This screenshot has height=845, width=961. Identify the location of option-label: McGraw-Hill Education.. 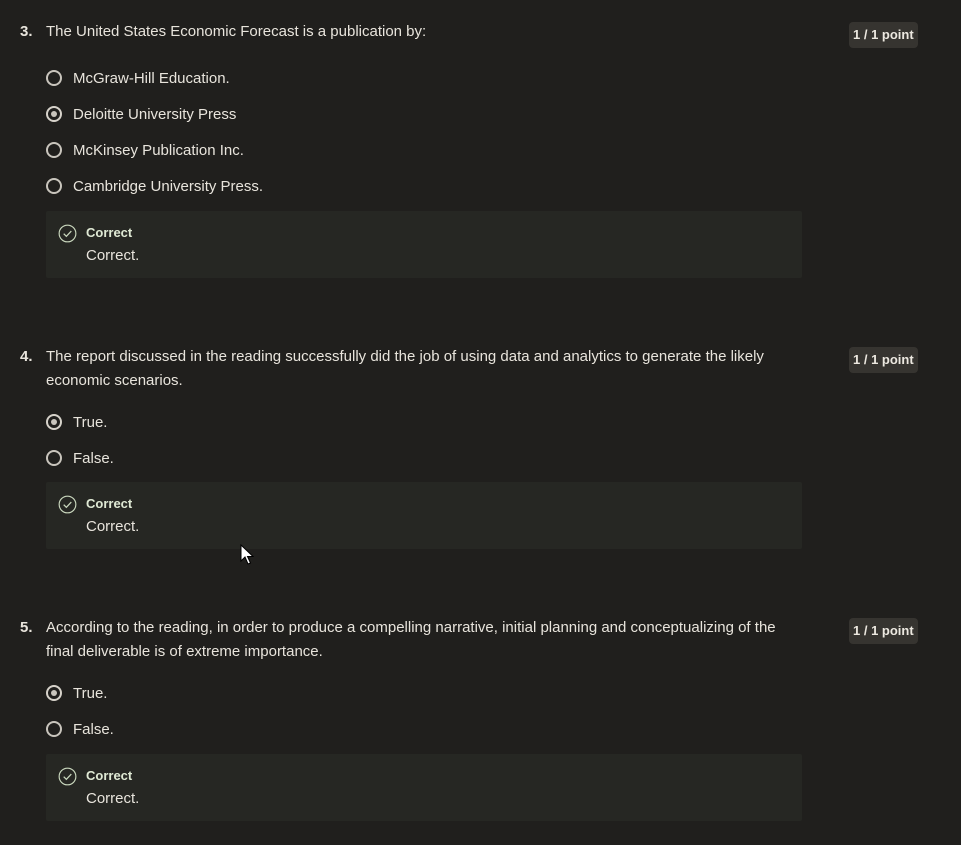
(151, 78).